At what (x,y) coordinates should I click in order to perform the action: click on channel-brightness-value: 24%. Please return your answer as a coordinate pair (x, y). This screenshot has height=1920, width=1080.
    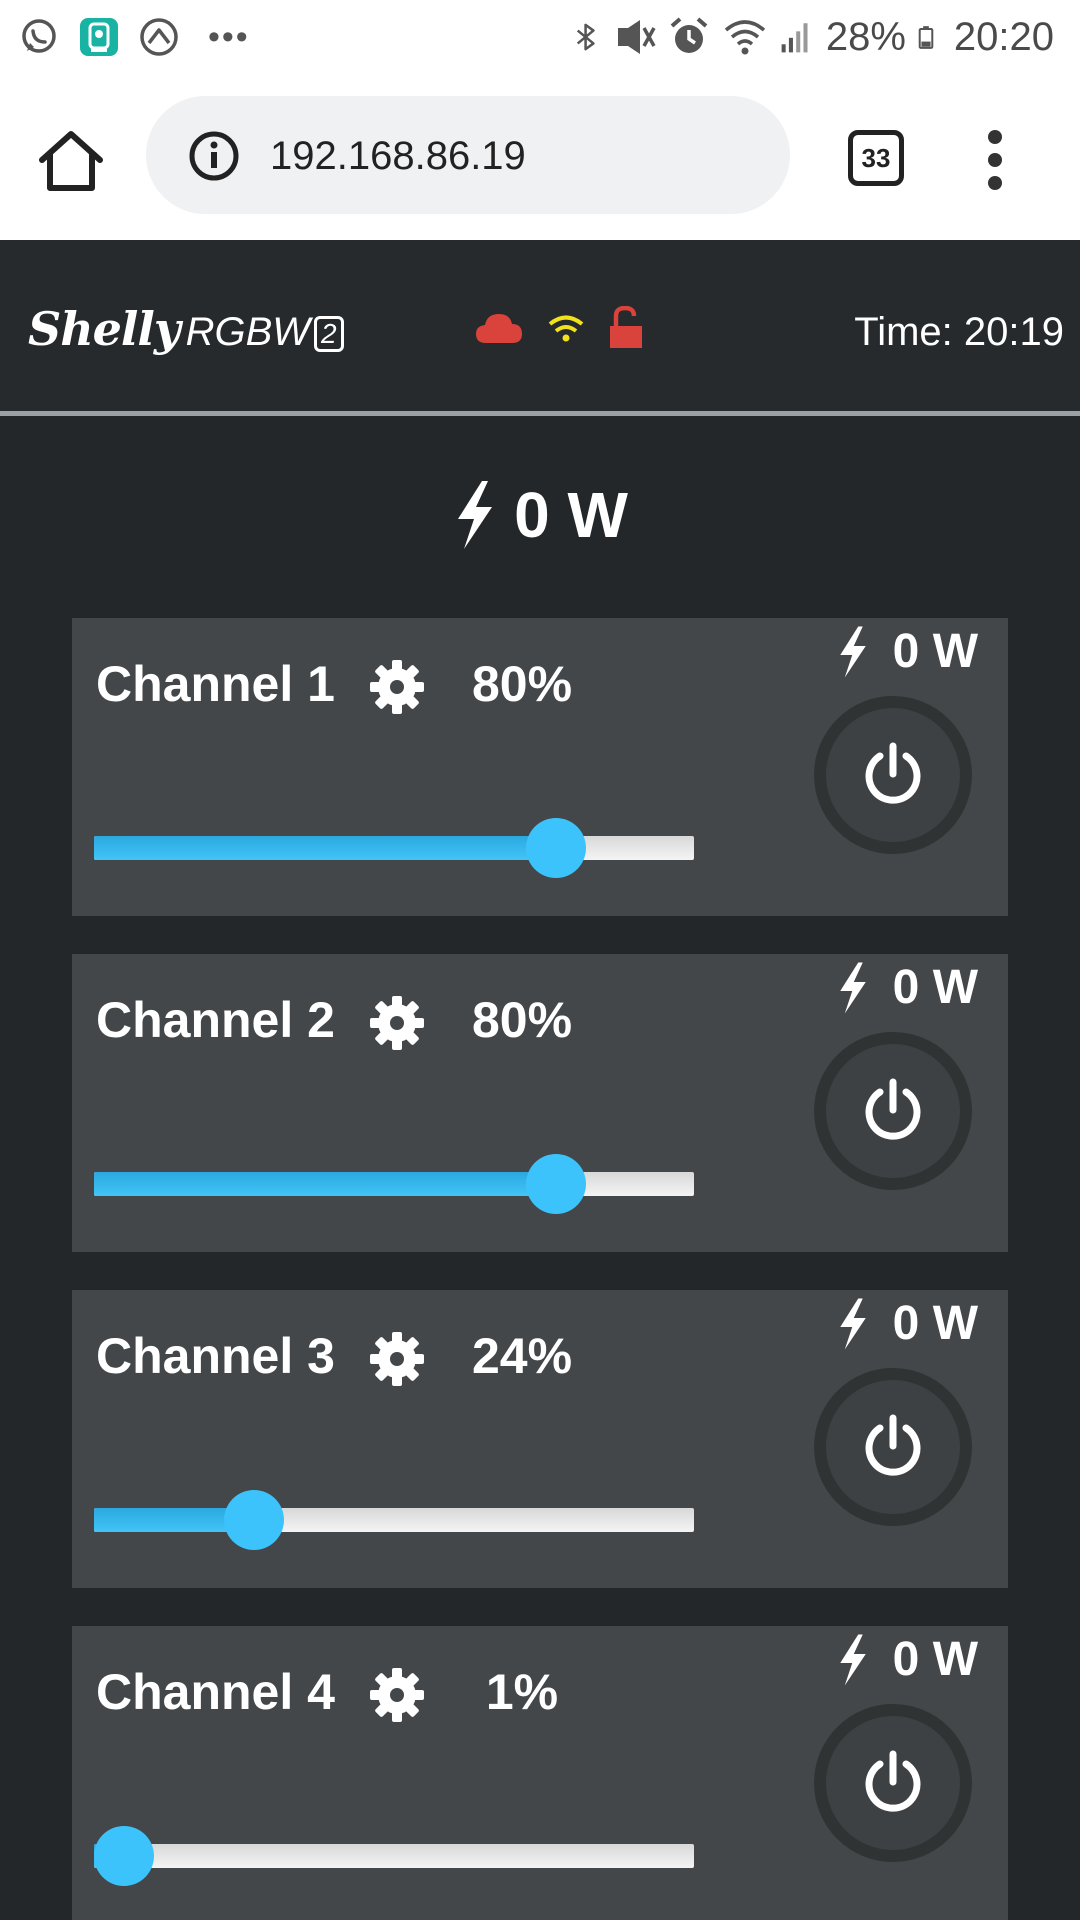
    Looking at the image, I should click on (522, 1356).